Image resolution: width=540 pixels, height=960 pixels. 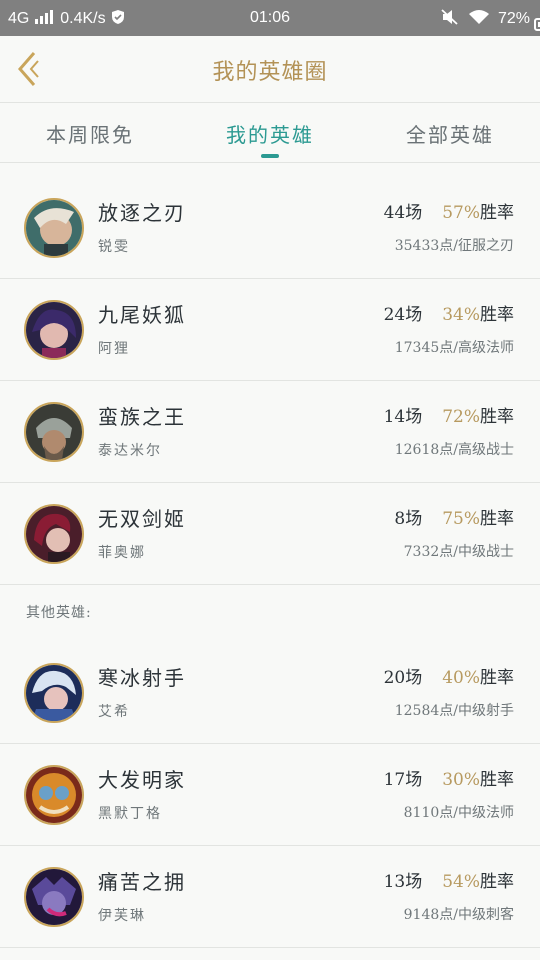 I want to click on win-rate: 75%, so click(x=461, y=519).